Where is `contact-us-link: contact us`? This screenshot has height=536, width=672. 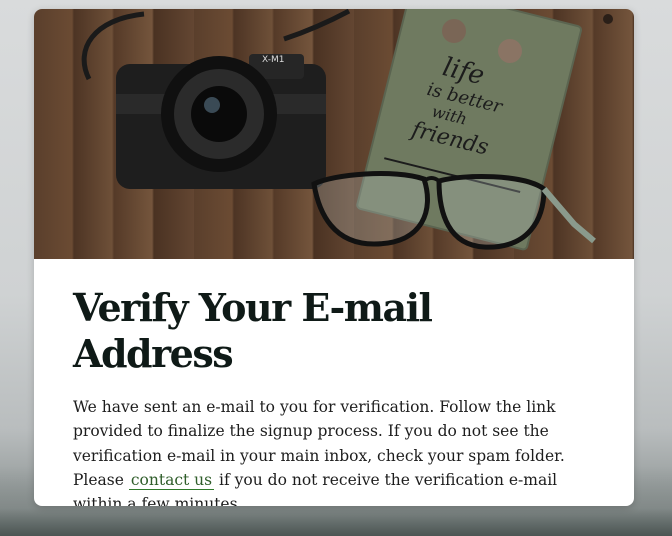 contact-us-link: contact us is located at coordinates (171, 480).